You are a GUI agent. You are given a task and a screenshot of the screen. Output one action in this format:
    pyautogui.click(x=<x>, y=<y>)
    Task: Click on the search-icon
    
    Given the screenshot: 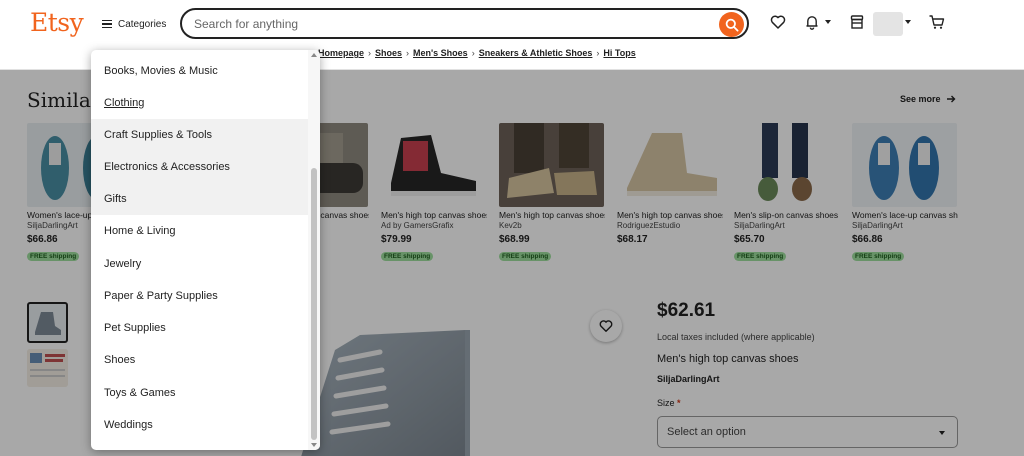 What is the action you would take?
    pyautogui.click(x=732, y=25)
    